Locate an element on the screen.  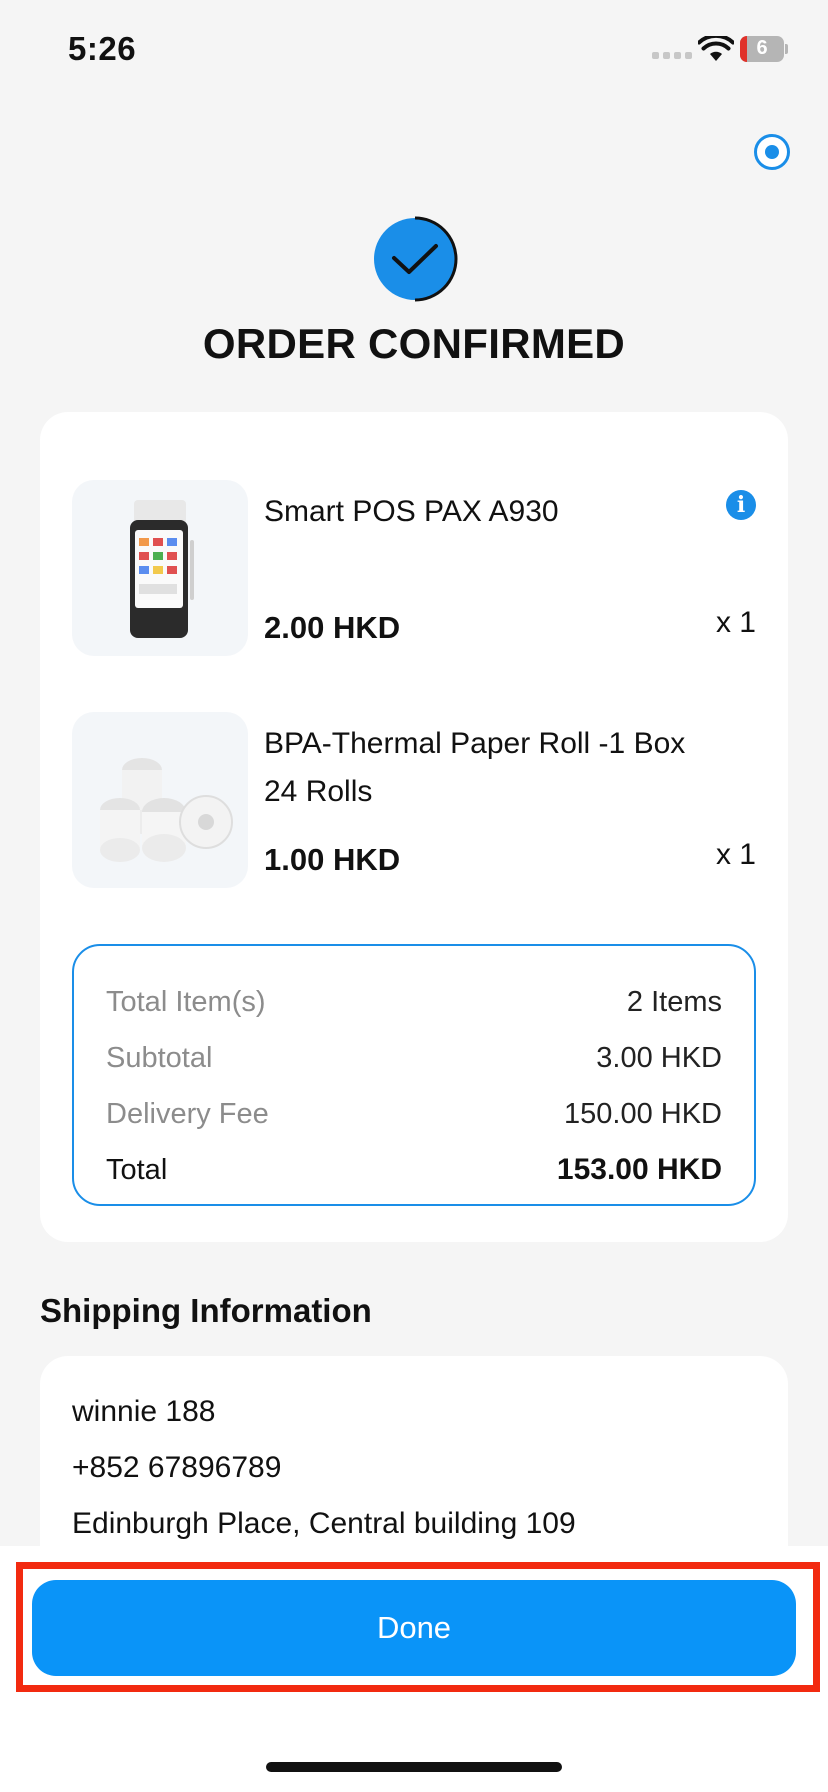
recipient-name: winnie 188 is located at coordinates (144, 1411).